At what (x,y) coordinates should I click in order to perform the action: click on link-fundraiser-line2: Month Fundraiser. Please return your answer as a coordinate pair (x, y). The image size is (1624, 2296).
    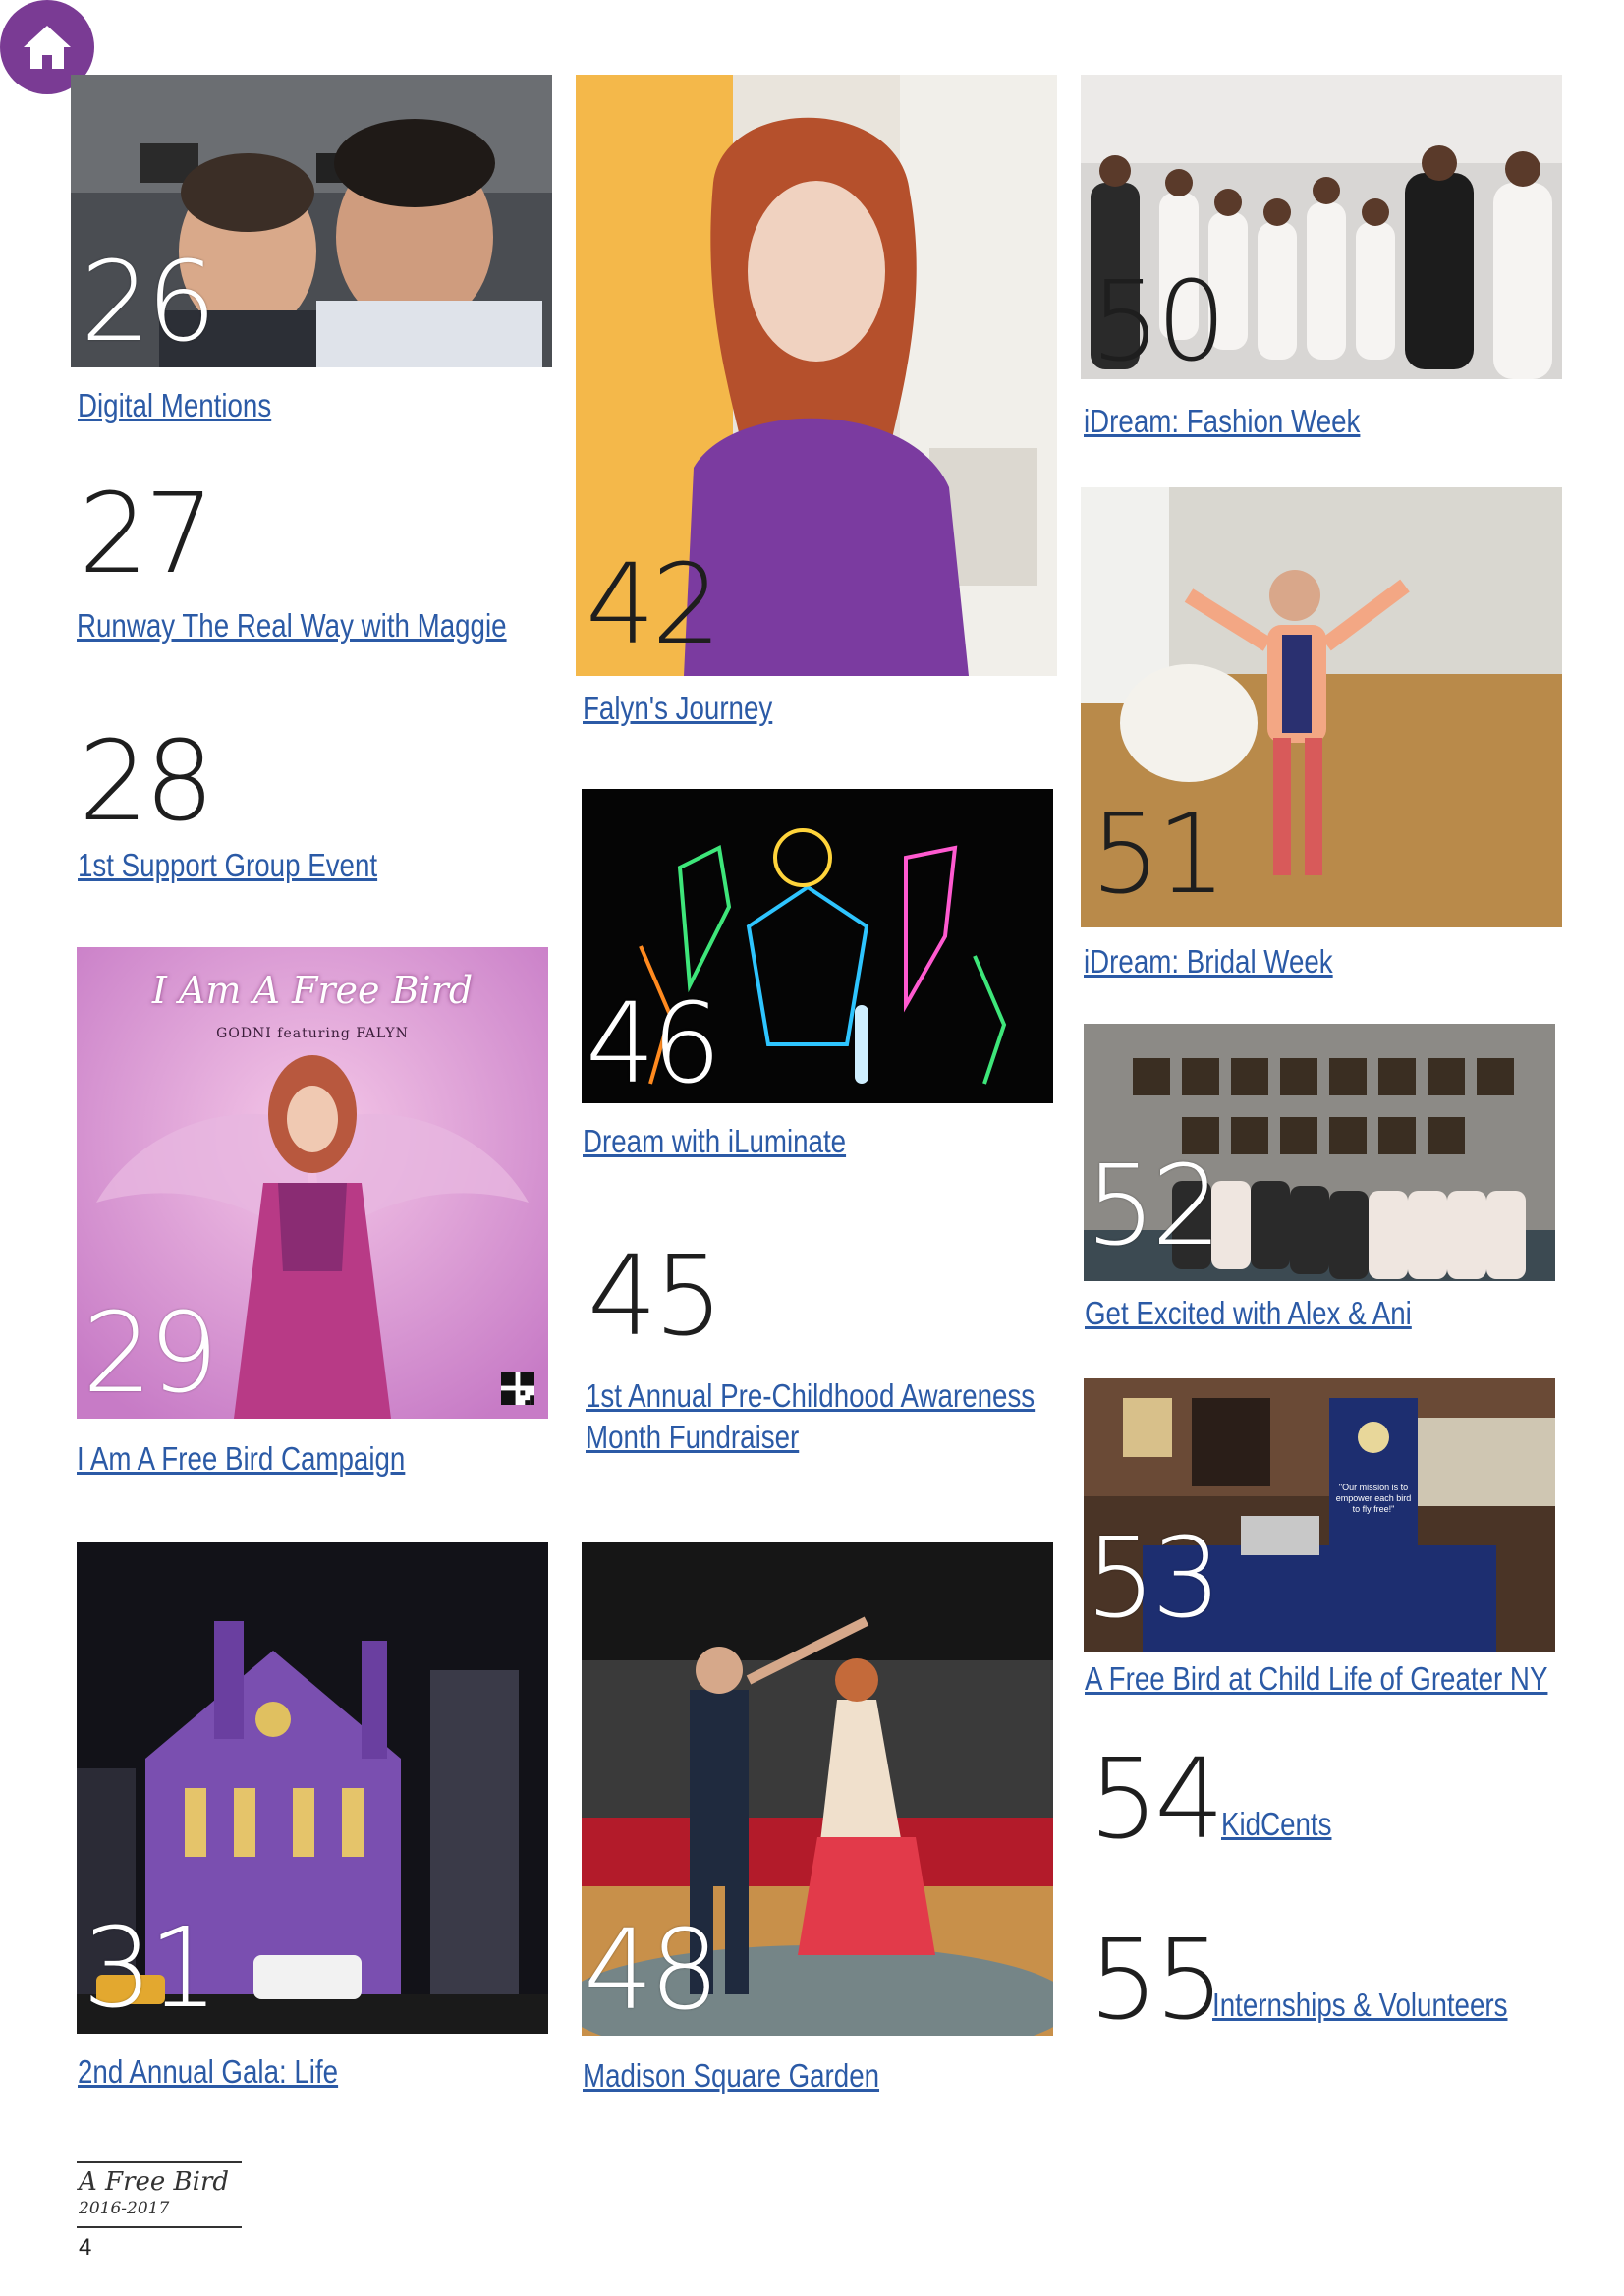
    Looking at the image, I should click on (692, 1437).